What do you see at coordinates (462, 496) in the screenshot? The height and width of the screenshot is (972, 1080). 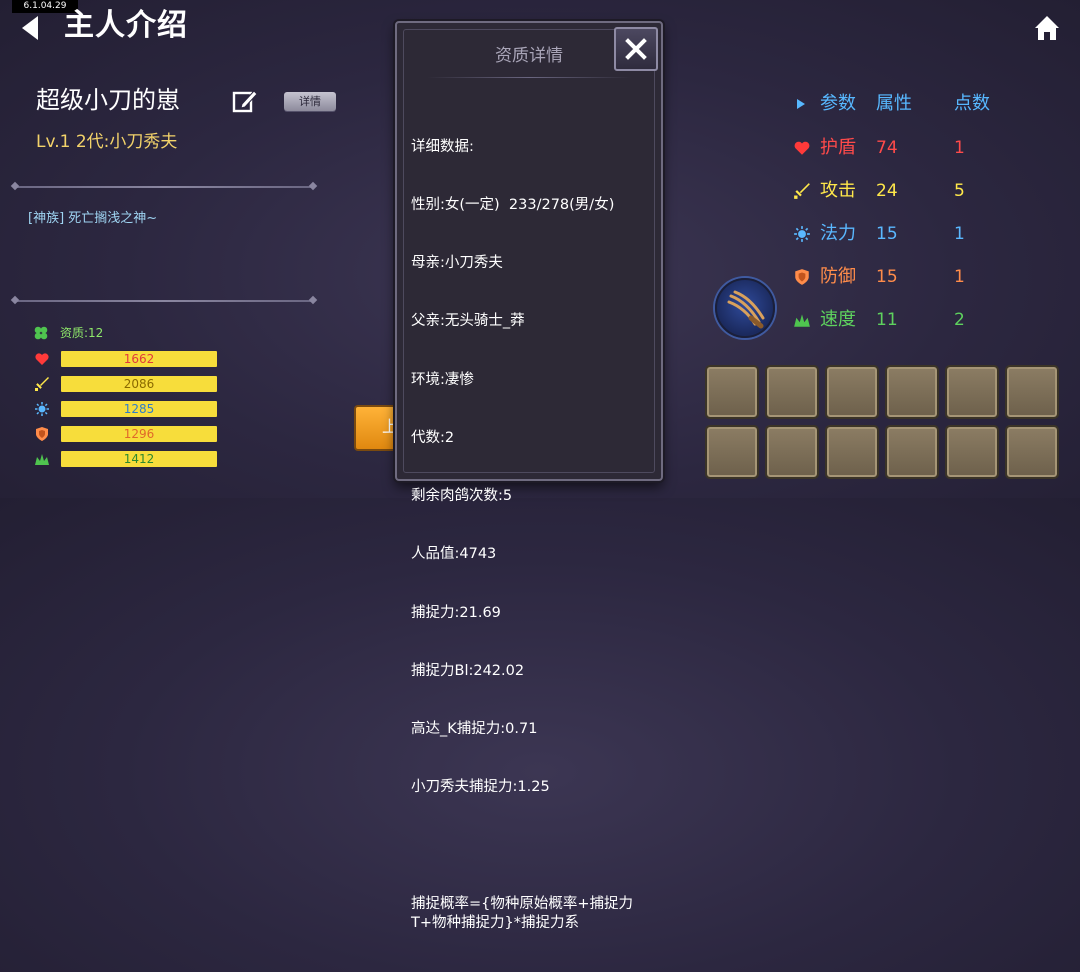 I see `detail-line: 剩余肉鸽次数:5` at bounding box center [462, 496].